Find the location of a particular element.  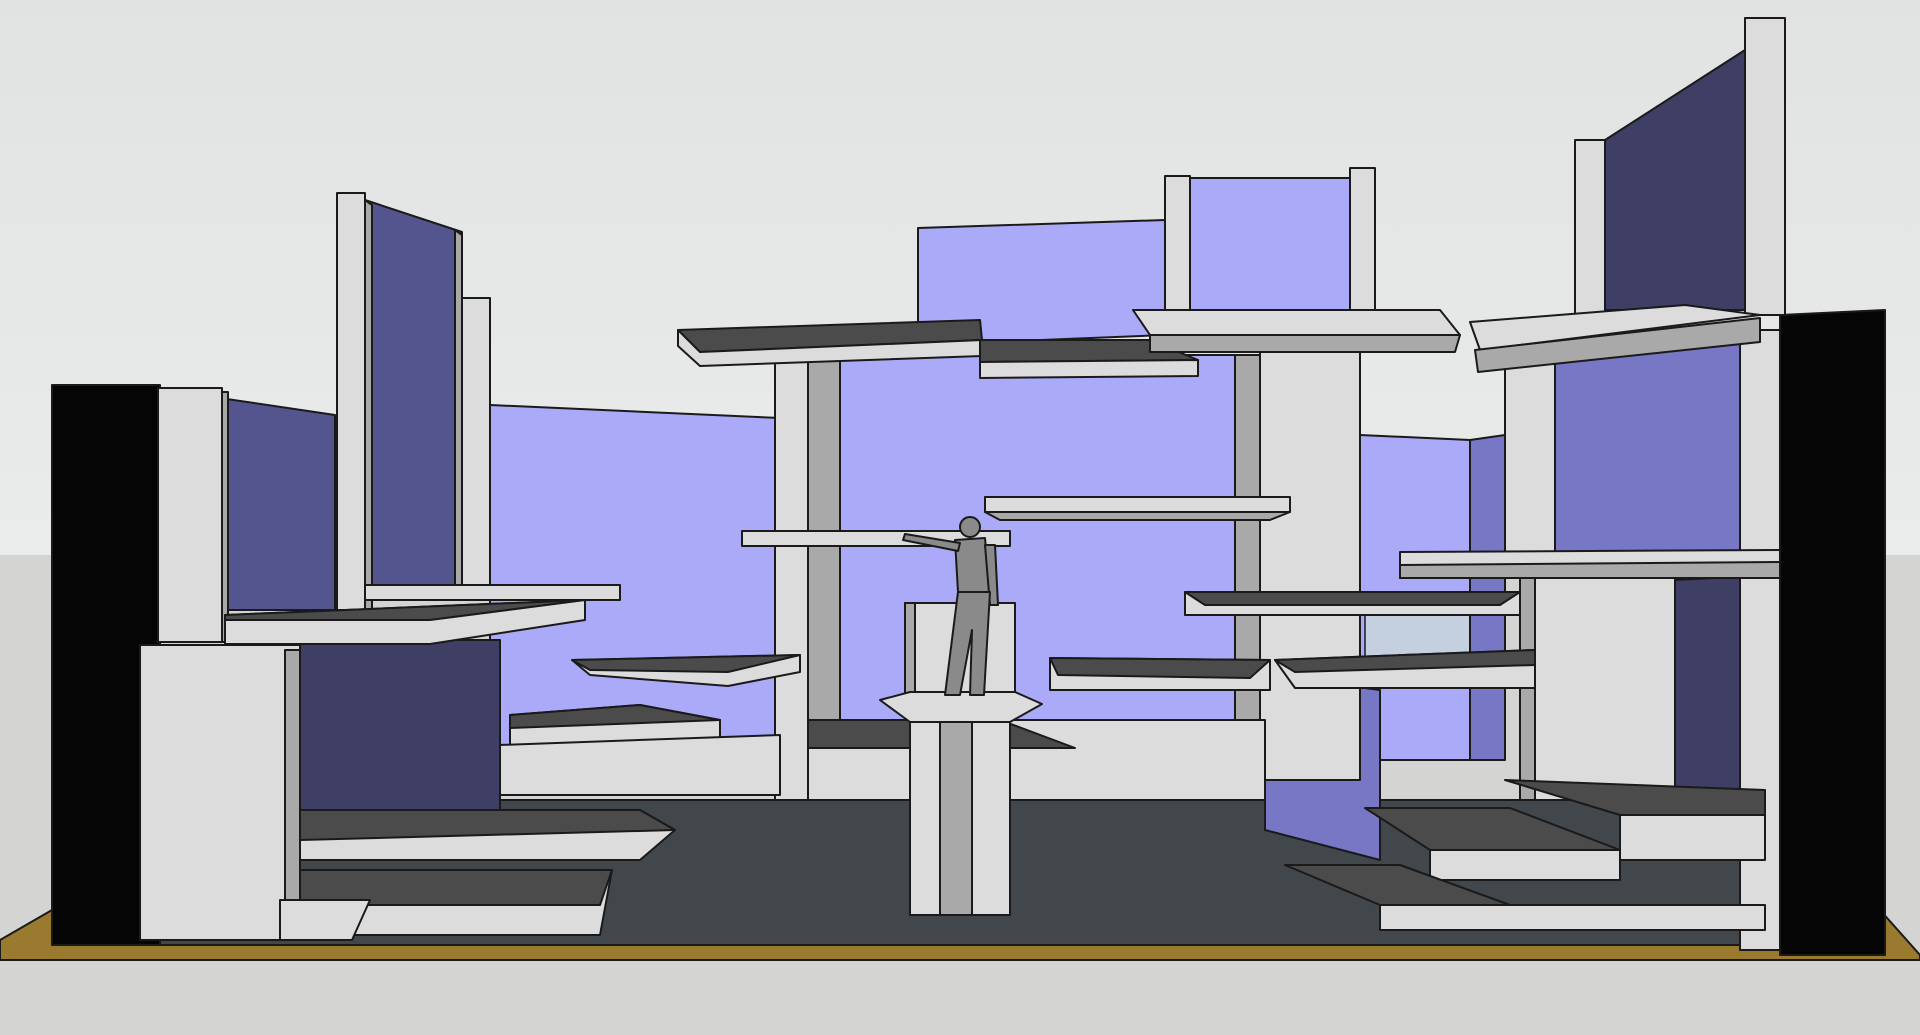

slab-left-upper is located at coordinates (492, 592).